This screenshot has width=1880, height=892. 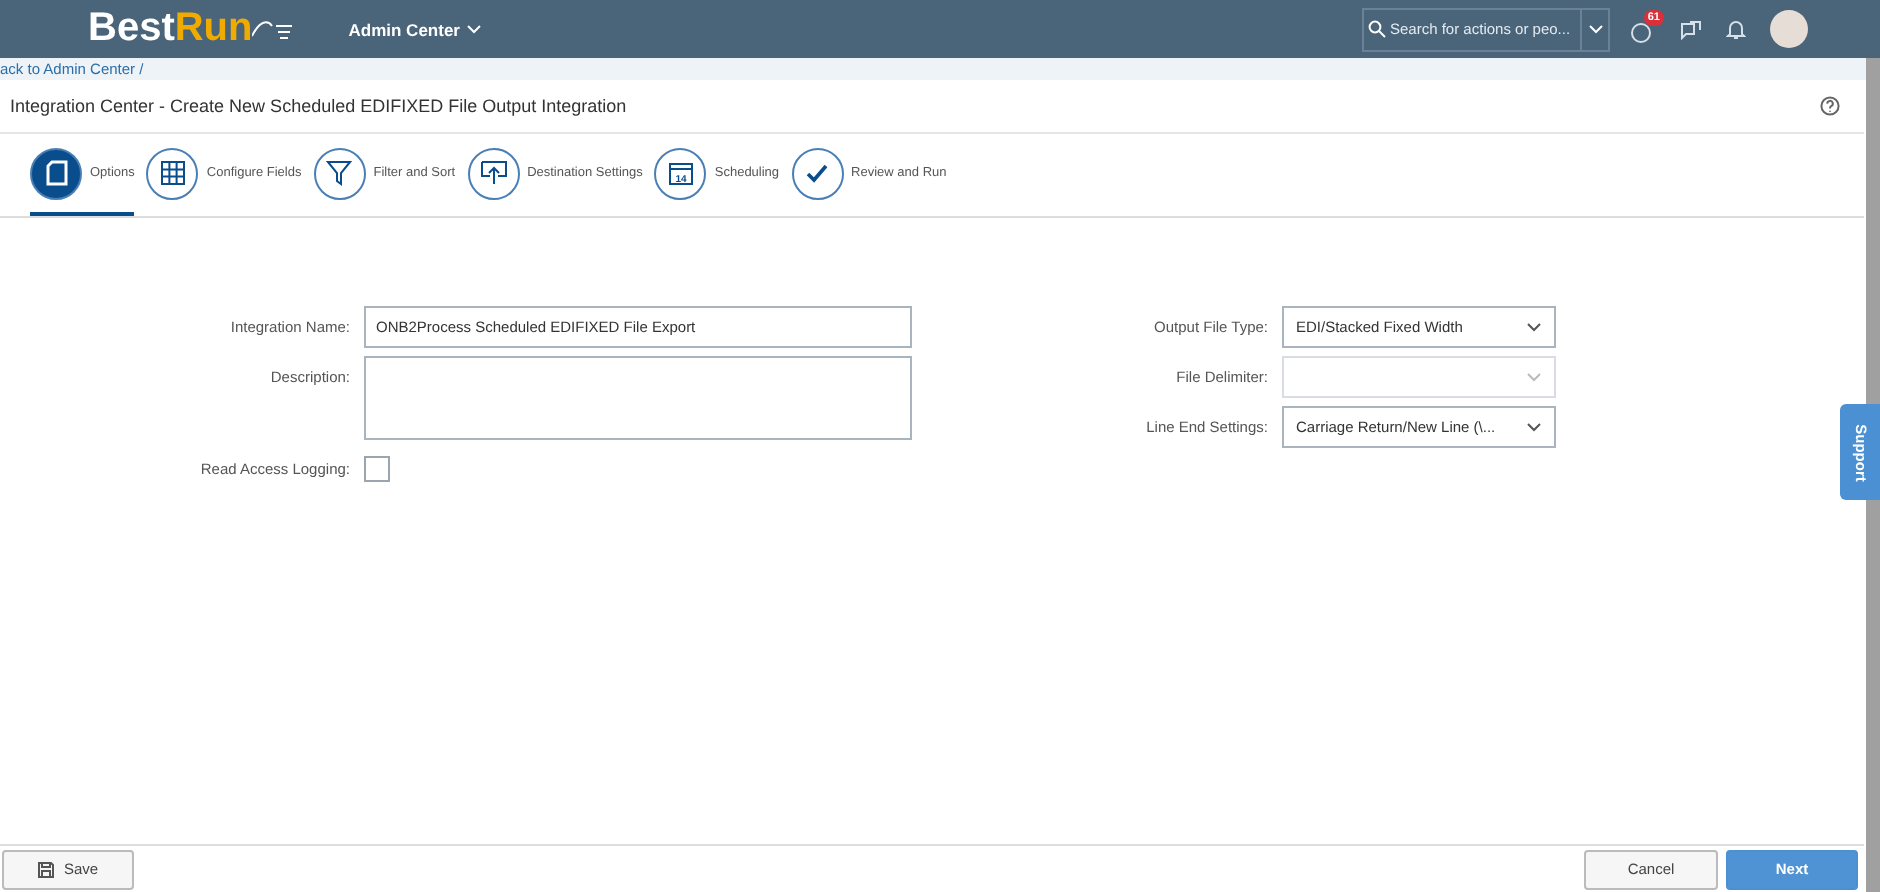 I want to click on logo: BestRun, so click(x=190, y=29).